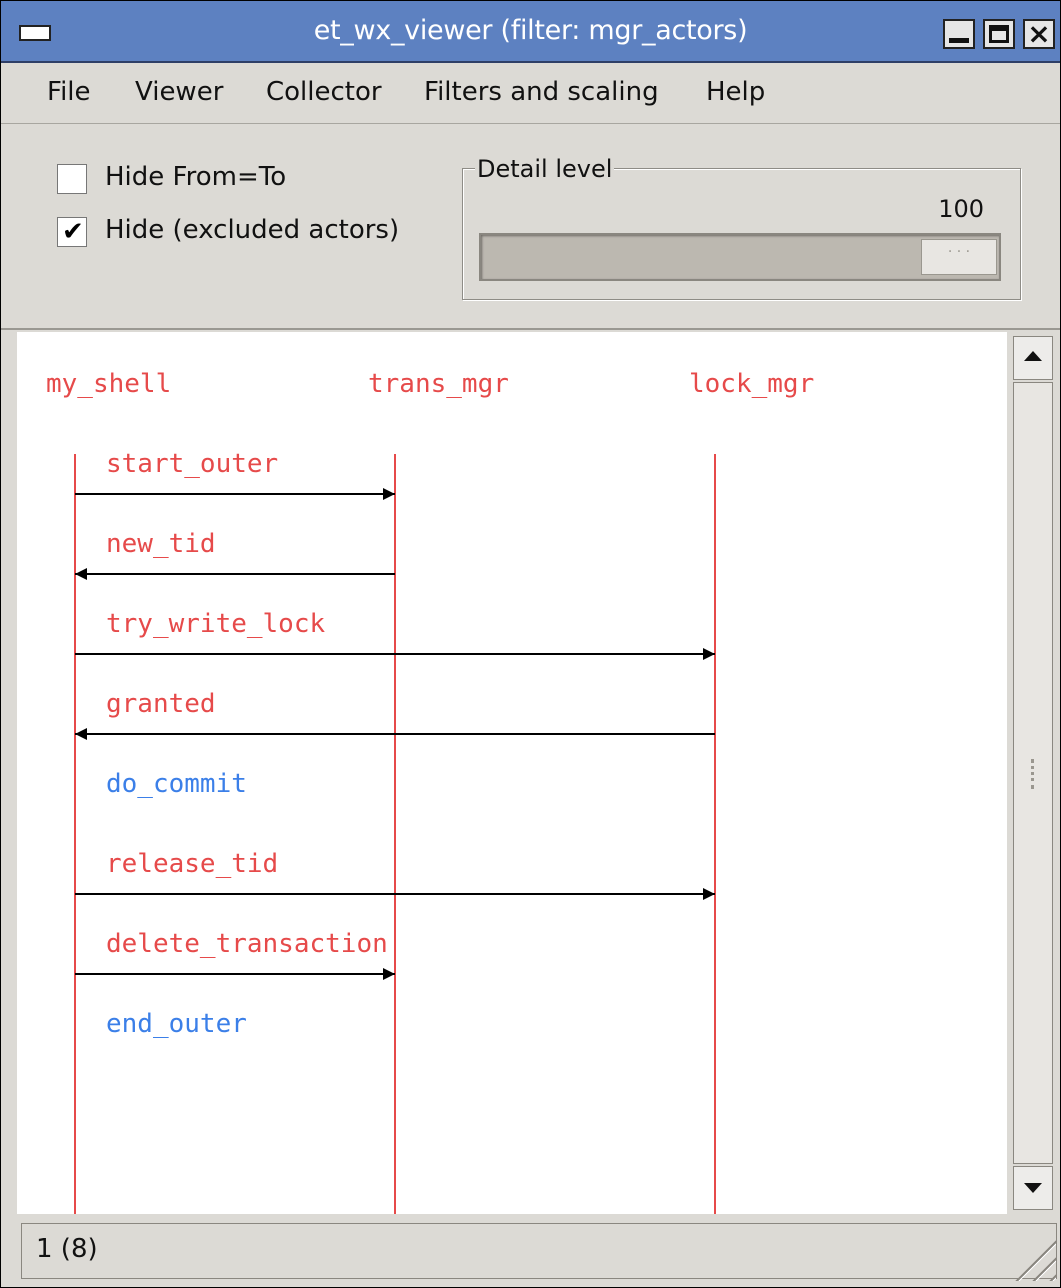  What do you see at coordinates (67, 1249) in the screenshot?
I see `status-text: 1 (8)` at bounding box center [67, 1249].